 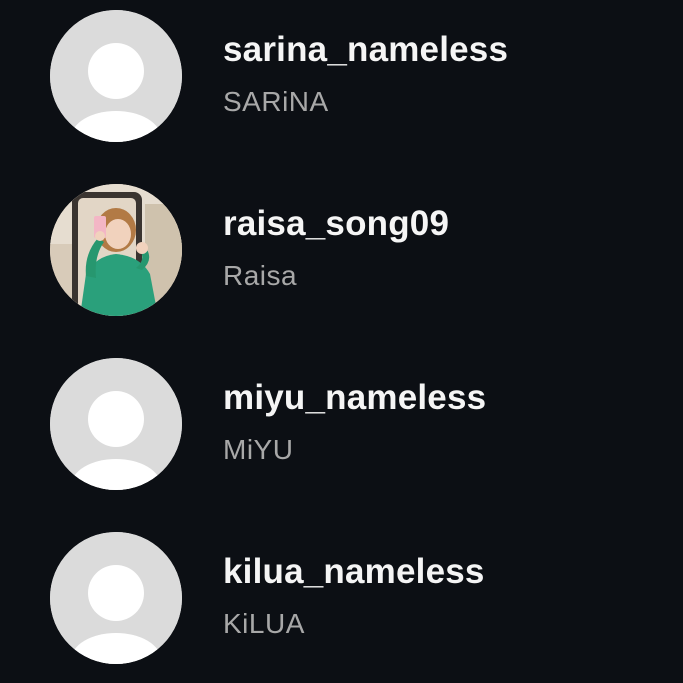 What do you see at coordinates (276, 101) in the screenshot?
I see `full-name: SARiNA` at bounding box center [276, 101].